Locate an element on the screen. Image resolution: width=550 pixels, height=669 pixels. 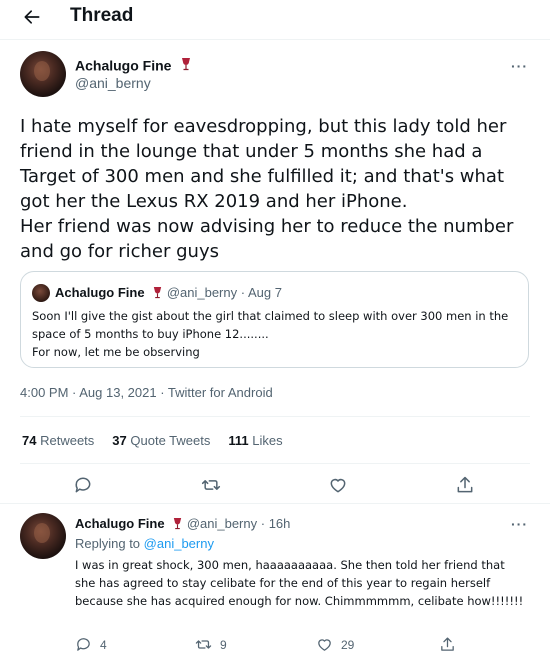
likes-stat: 111 Likes is located at coordinates (255, 440).